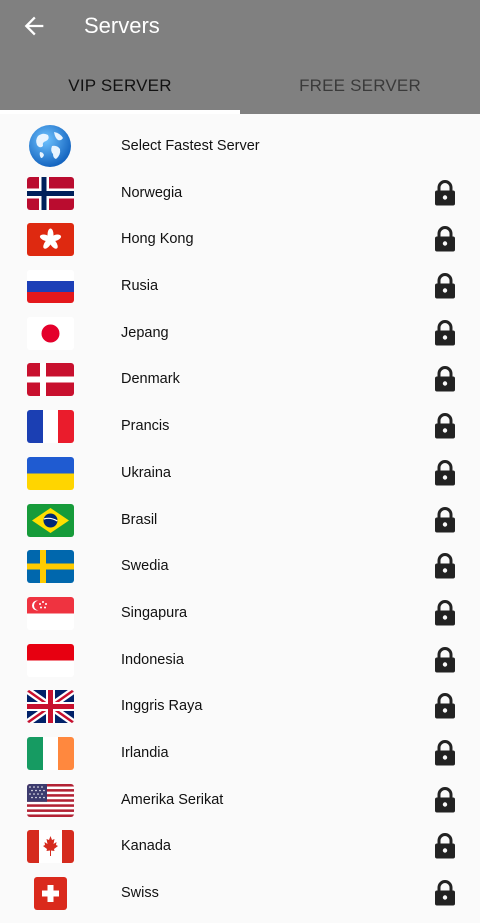 This screenshot has height=923, width=480. I want to click on server-name: Singapura, so click(154, 612).